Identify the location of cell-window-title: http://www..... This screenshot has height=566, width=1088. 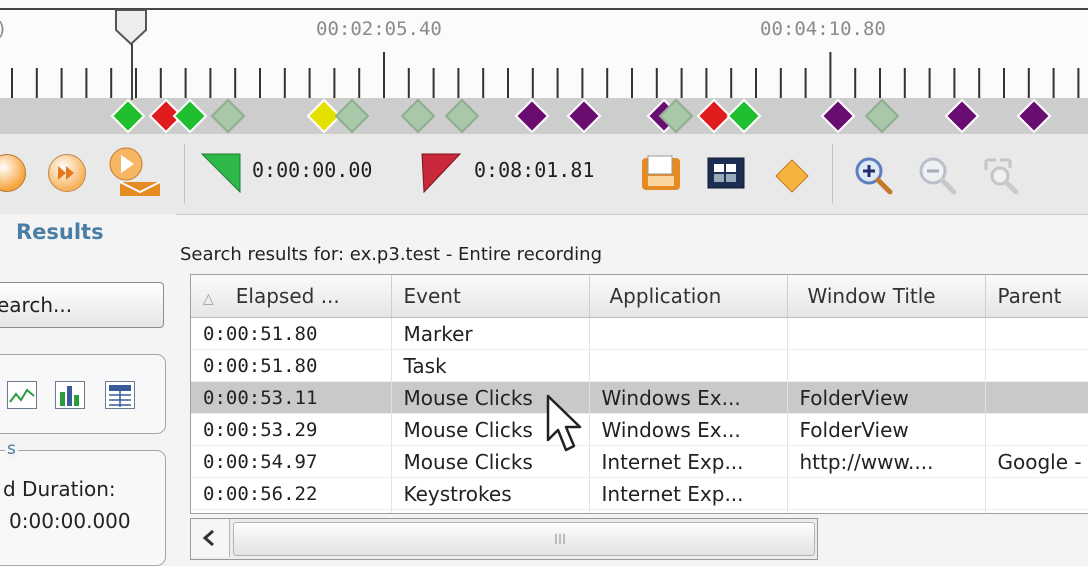
(886, 461).